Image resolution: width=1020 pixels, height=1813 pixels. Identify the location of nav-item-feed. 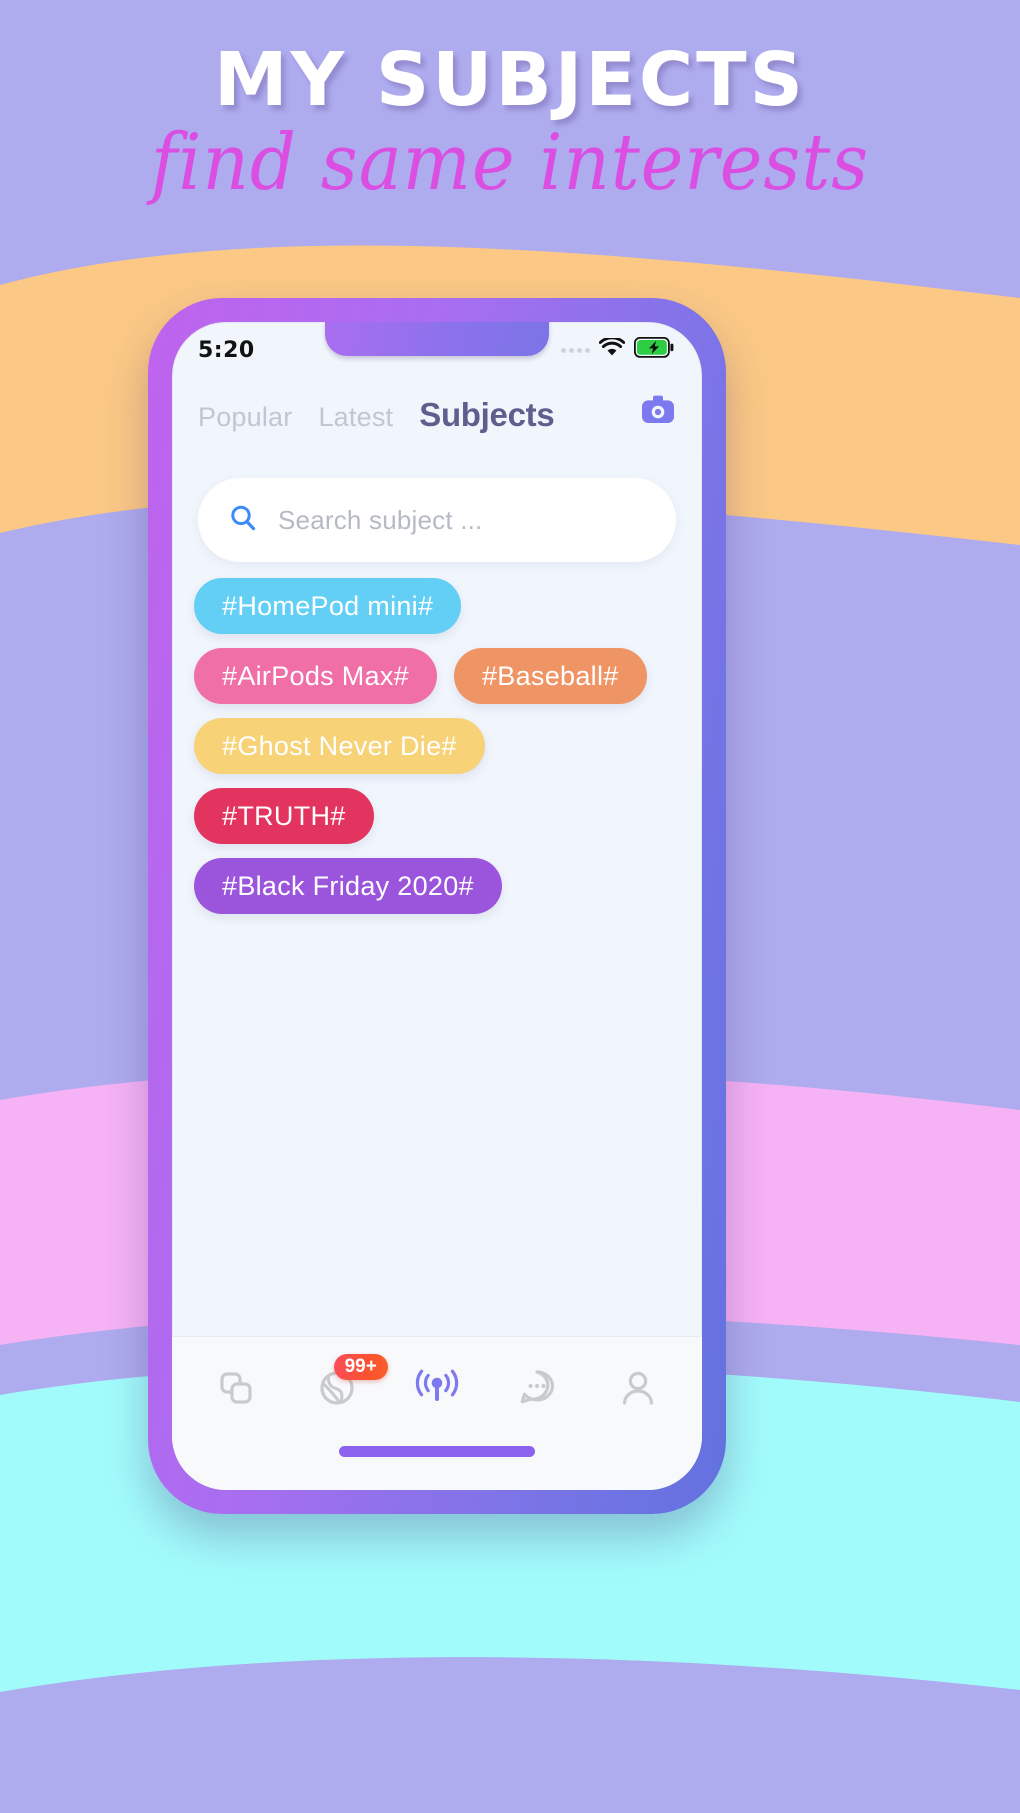
(236, 1391).